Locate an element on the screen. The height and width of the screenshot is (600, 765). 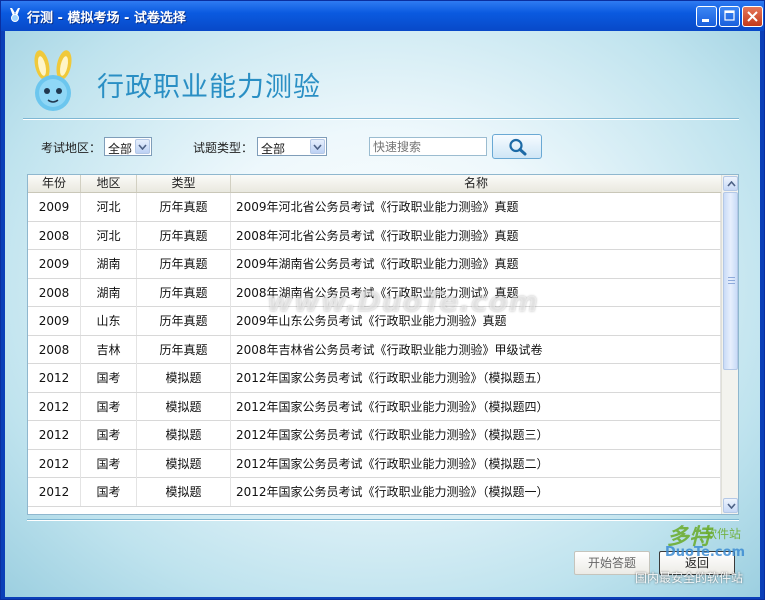
search-button is located at coordinates (517, 146).